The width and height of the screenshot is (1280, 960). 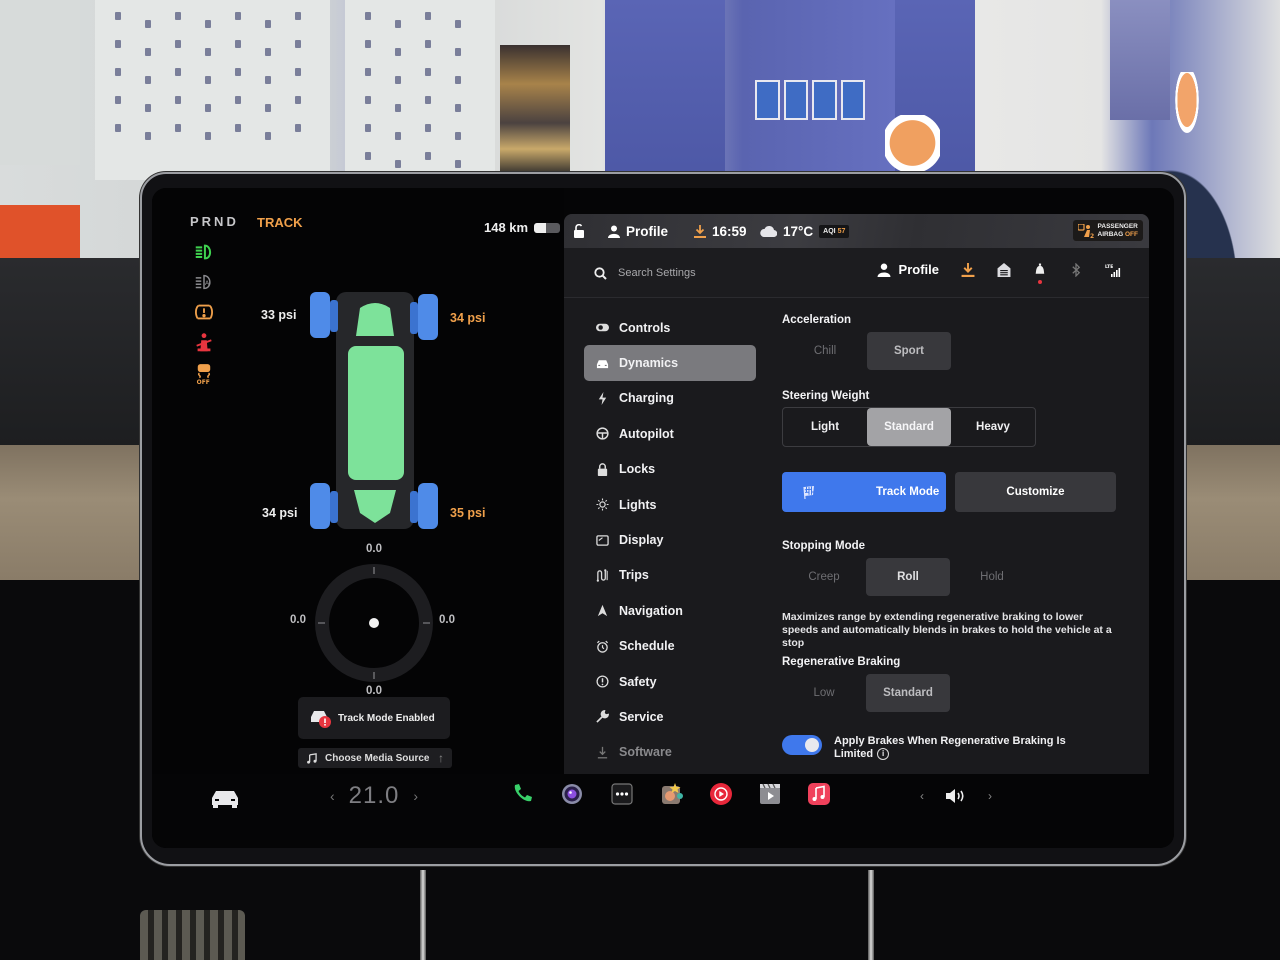 I want to click on g-meter-left-value: 0.0, so click(x=298, y=620).